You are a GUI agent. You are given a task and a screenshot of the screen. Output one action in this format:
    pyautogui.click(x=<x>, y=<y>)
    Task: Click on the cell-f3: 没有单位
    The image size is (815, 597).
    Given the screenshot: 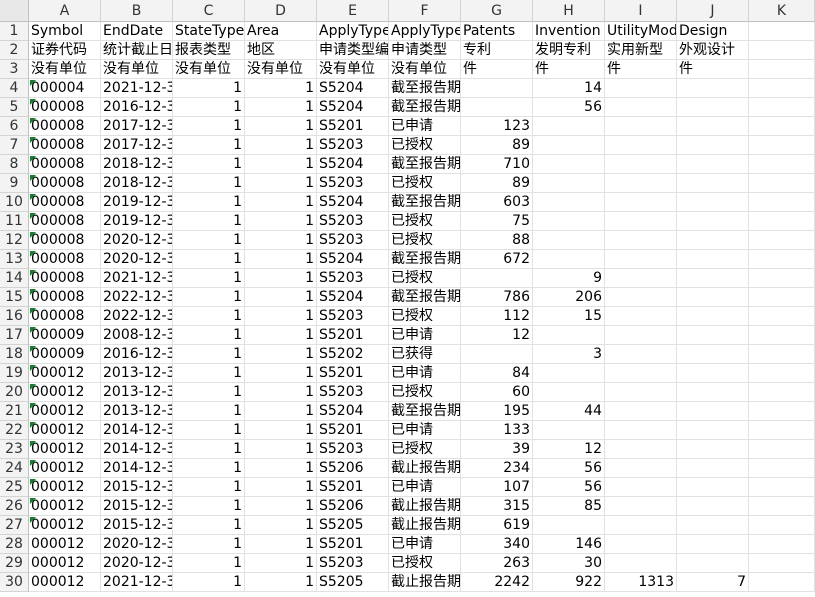 What is the action you would take?
    pyautogui.click(x=425, y=69)
    